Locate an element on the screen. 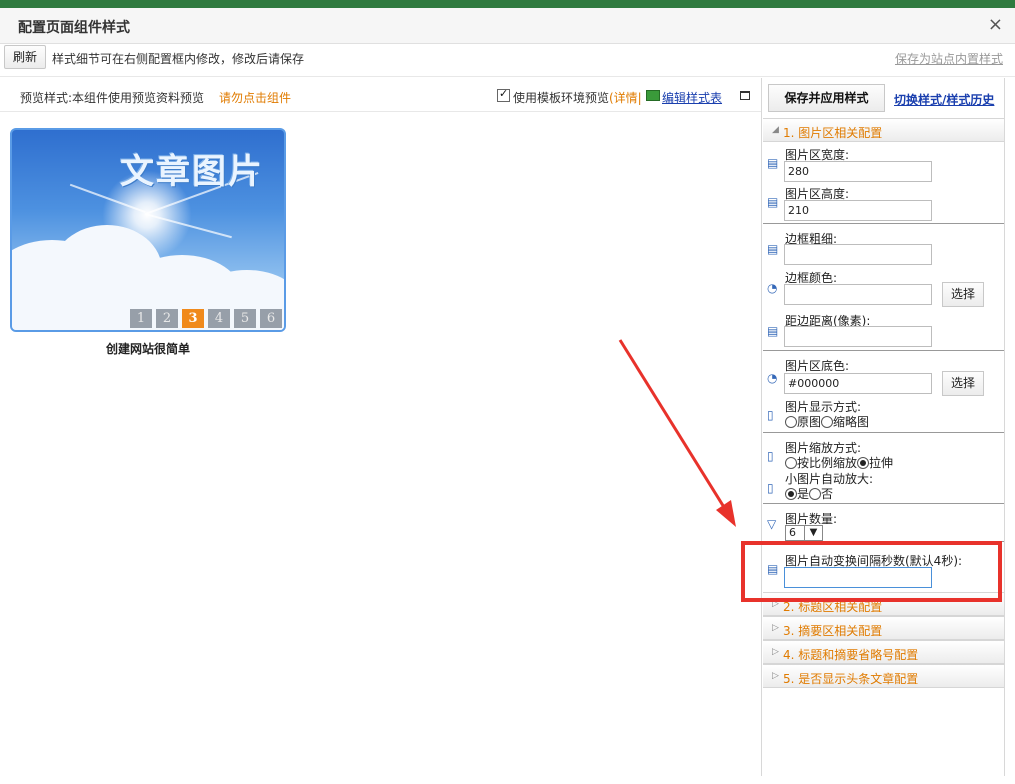  option-label: 否 is located at coordinates (827, 494).